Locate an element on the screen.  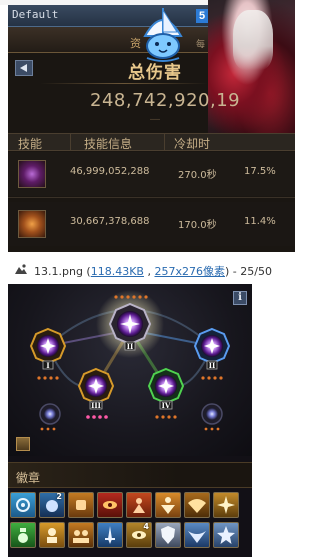
node-label-i: I is located at coordinates (47, 365).